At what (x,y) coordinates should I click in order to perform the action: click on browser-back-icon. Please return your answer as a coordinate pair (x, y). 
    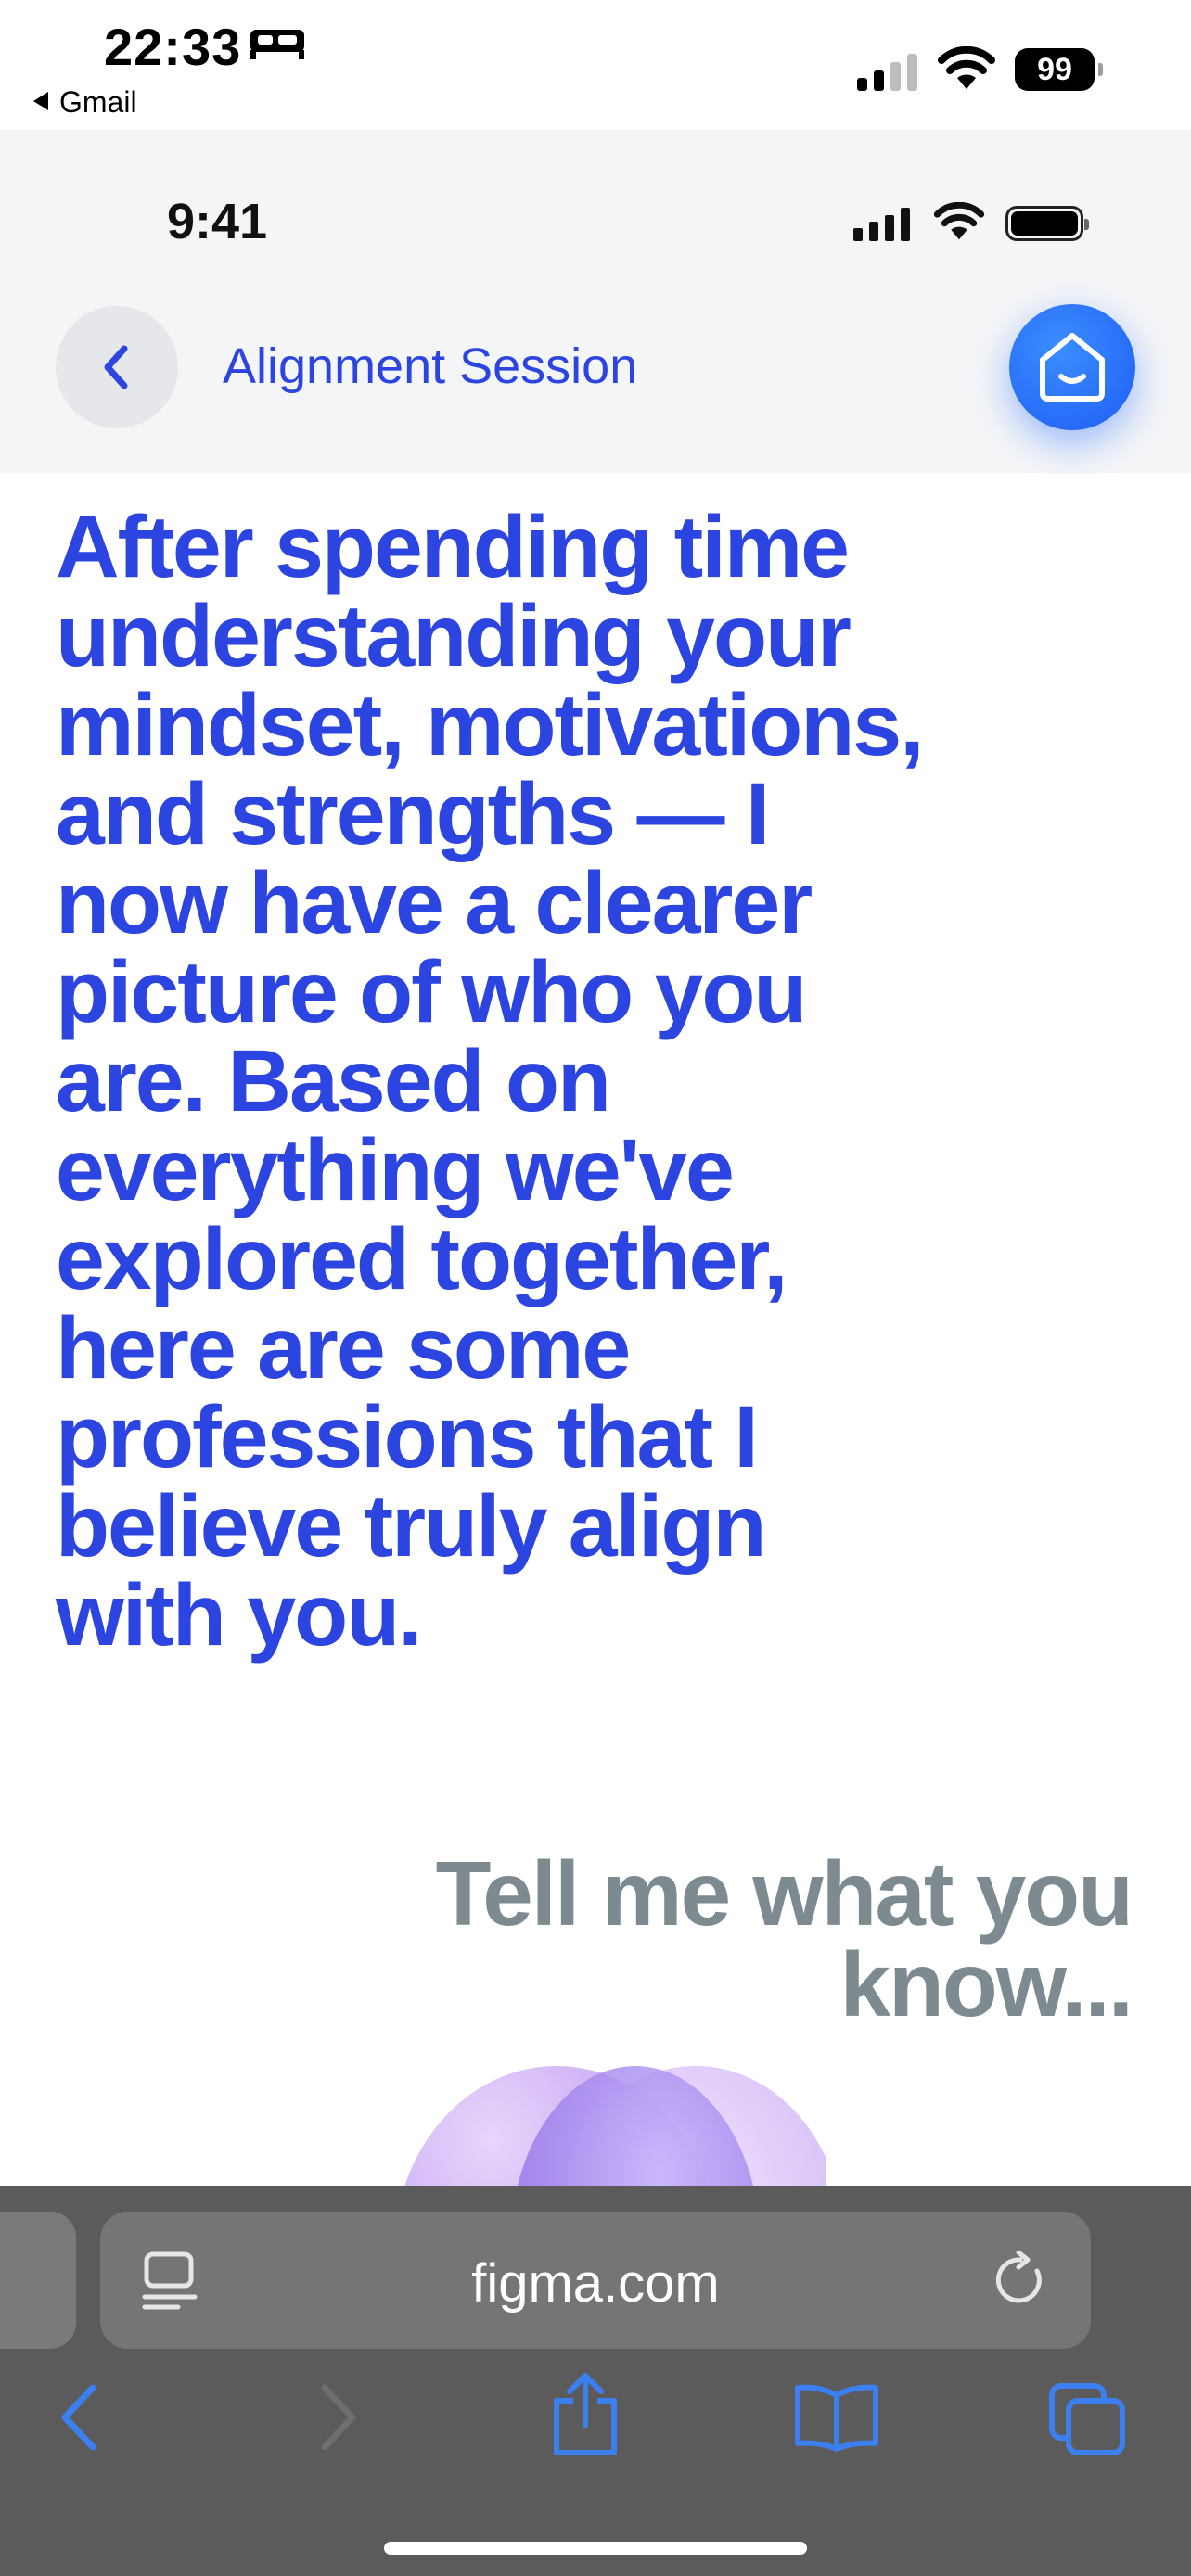
    Looking at the image, I should click on (79, 2418).